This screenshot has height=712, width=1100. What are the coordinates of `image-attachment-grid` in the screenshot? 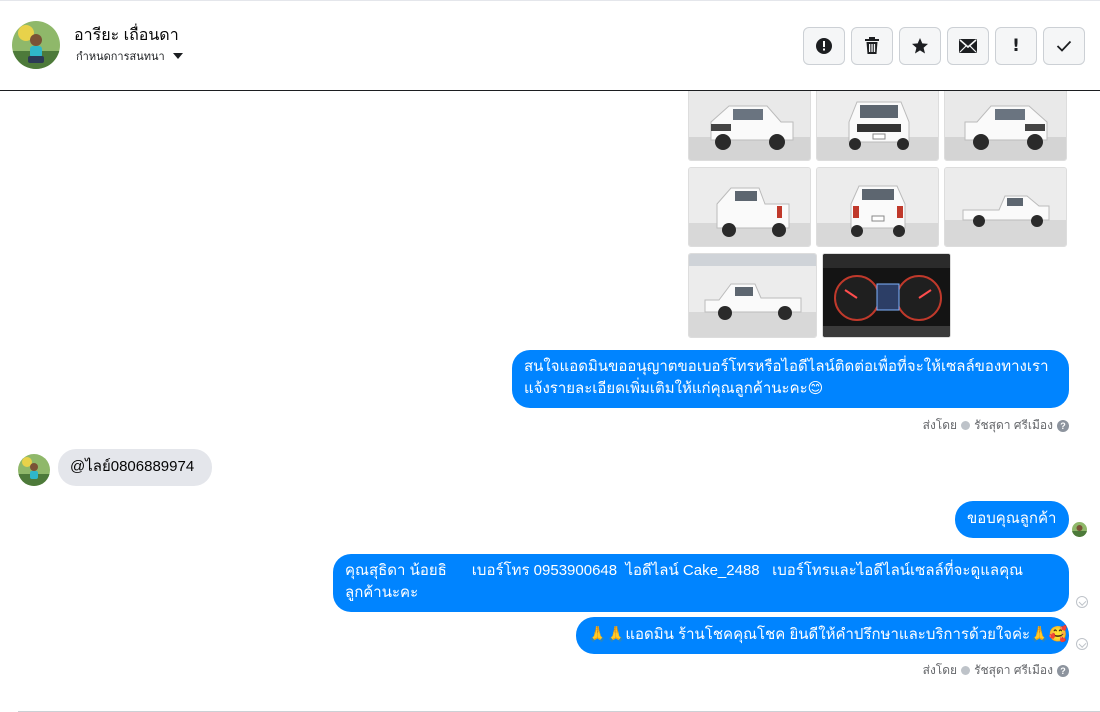 It's located at (878, 217).